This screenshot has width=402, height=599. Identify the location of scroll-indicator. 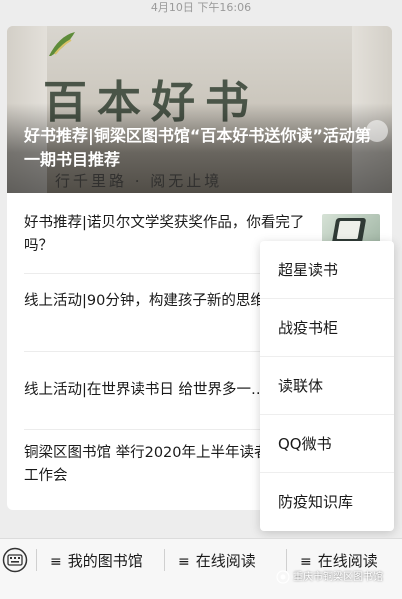
(377, 131).